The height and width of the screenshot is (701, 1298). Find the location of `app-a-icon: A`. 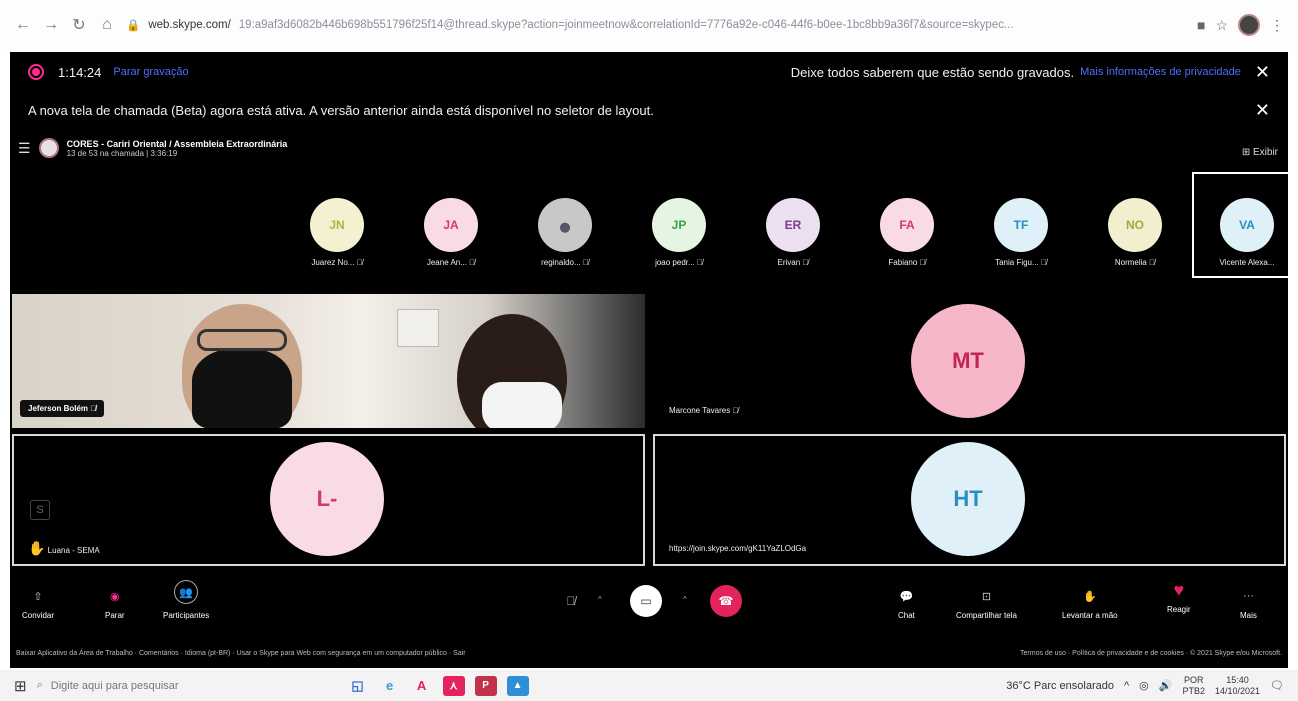

app-a-icon: A is located at coordinates (422, 686).